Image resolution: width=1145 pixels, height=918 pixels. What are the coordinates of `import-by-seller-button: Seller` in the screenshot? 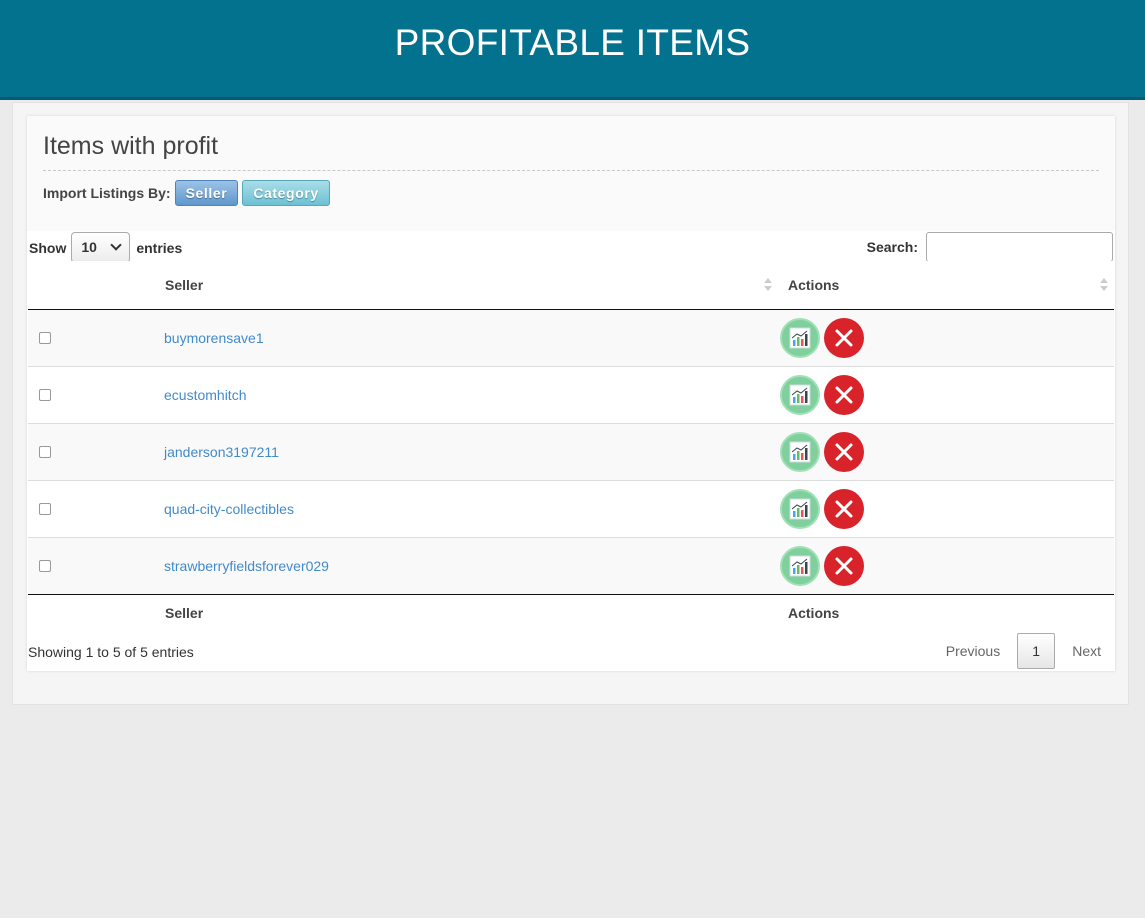 It's located at (206, 193).